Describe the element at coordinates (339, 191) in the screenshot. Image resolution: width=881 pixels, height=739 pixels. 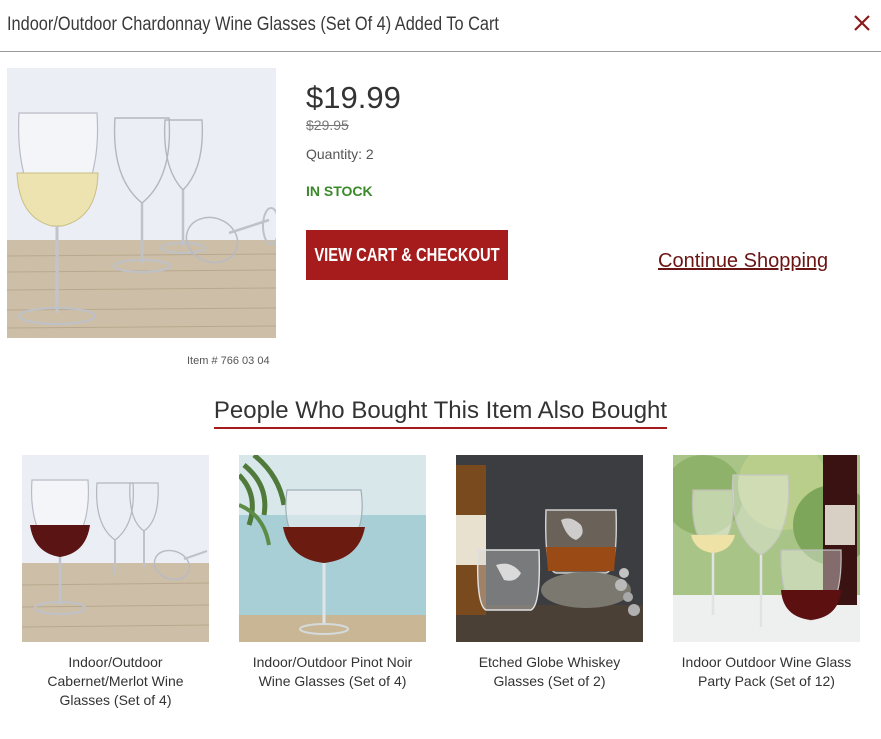
I see `stock-status: IN STOCK` at that location.